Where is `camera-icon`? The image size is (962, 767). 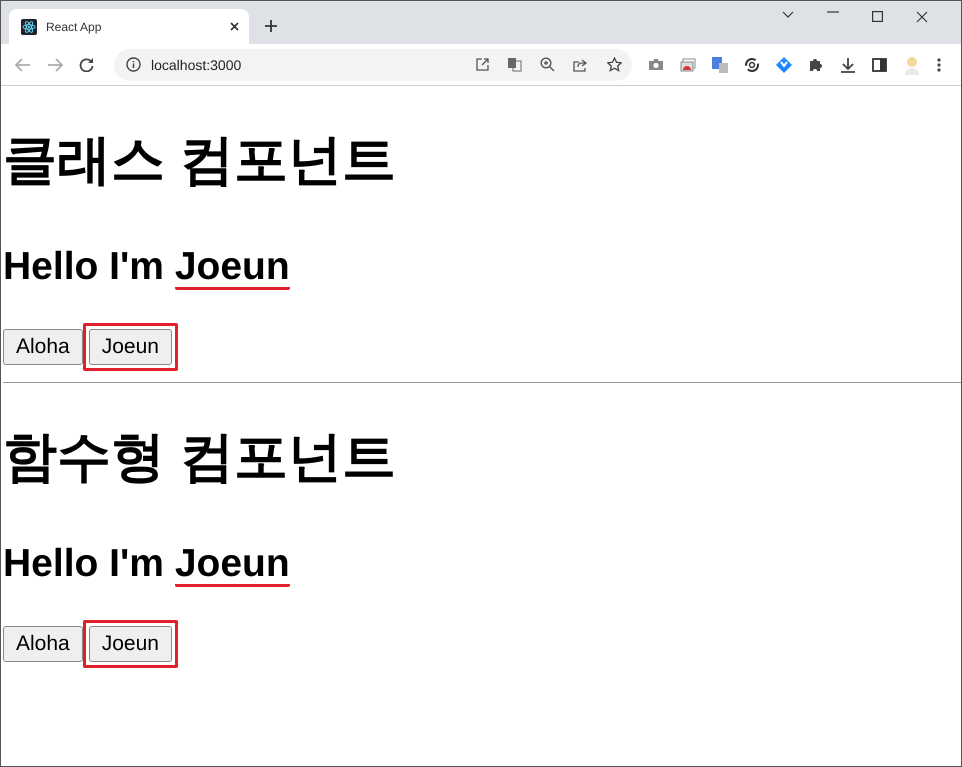 camera-icon is located at coordinates (656, 64).